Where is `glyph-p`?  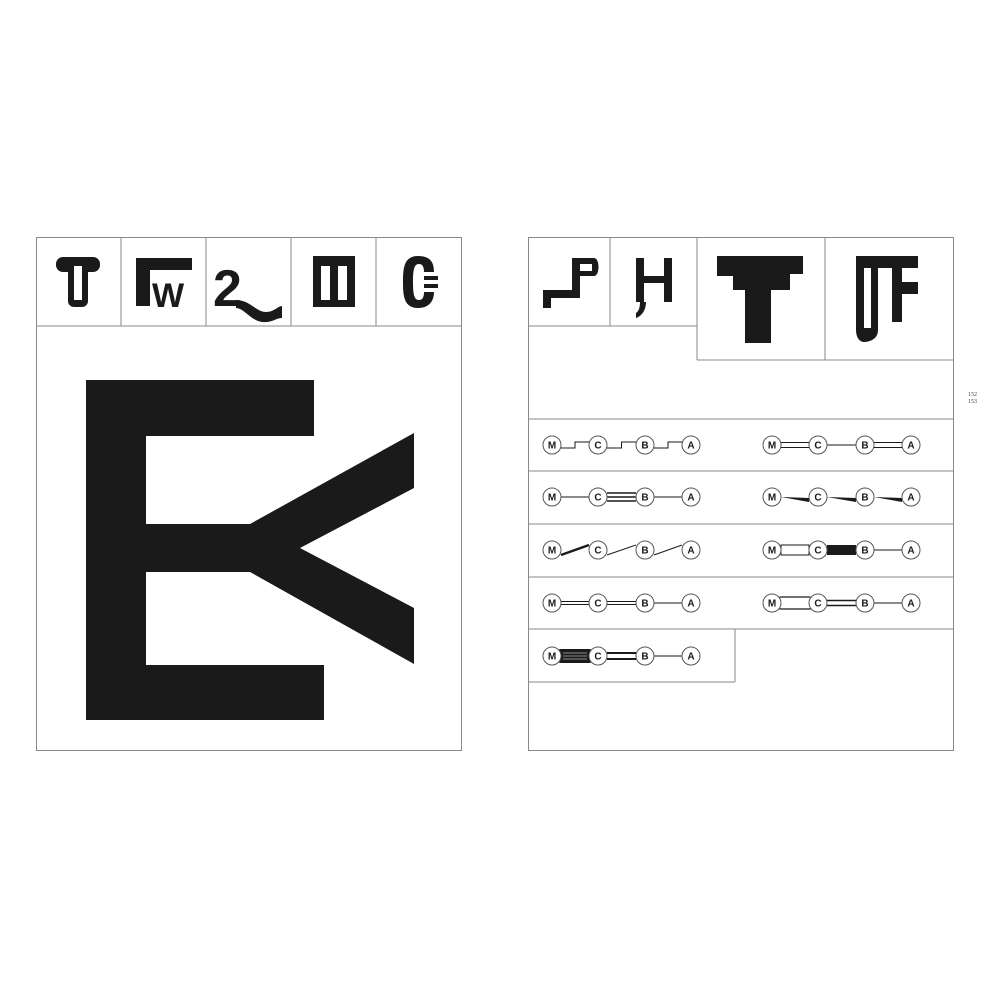 glyph-p is located at coordinates (571, 283).